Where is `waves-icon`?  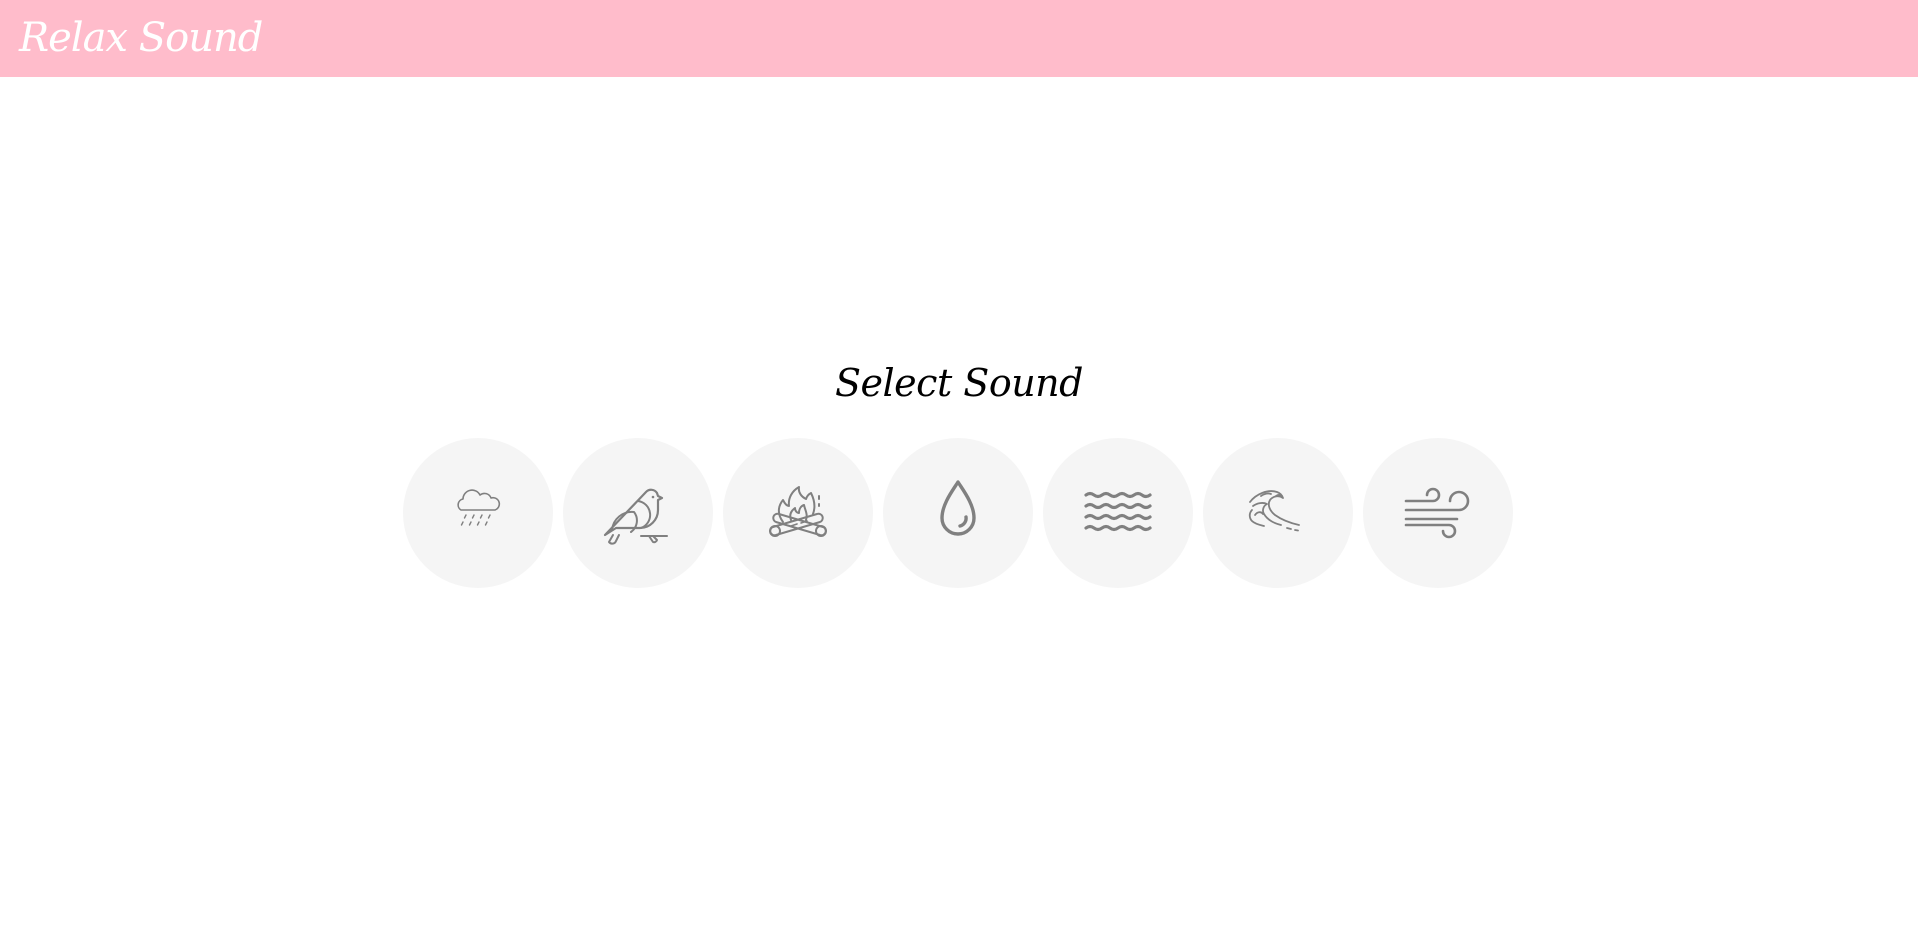
waves-icon is located at coordinates (1118, 511).